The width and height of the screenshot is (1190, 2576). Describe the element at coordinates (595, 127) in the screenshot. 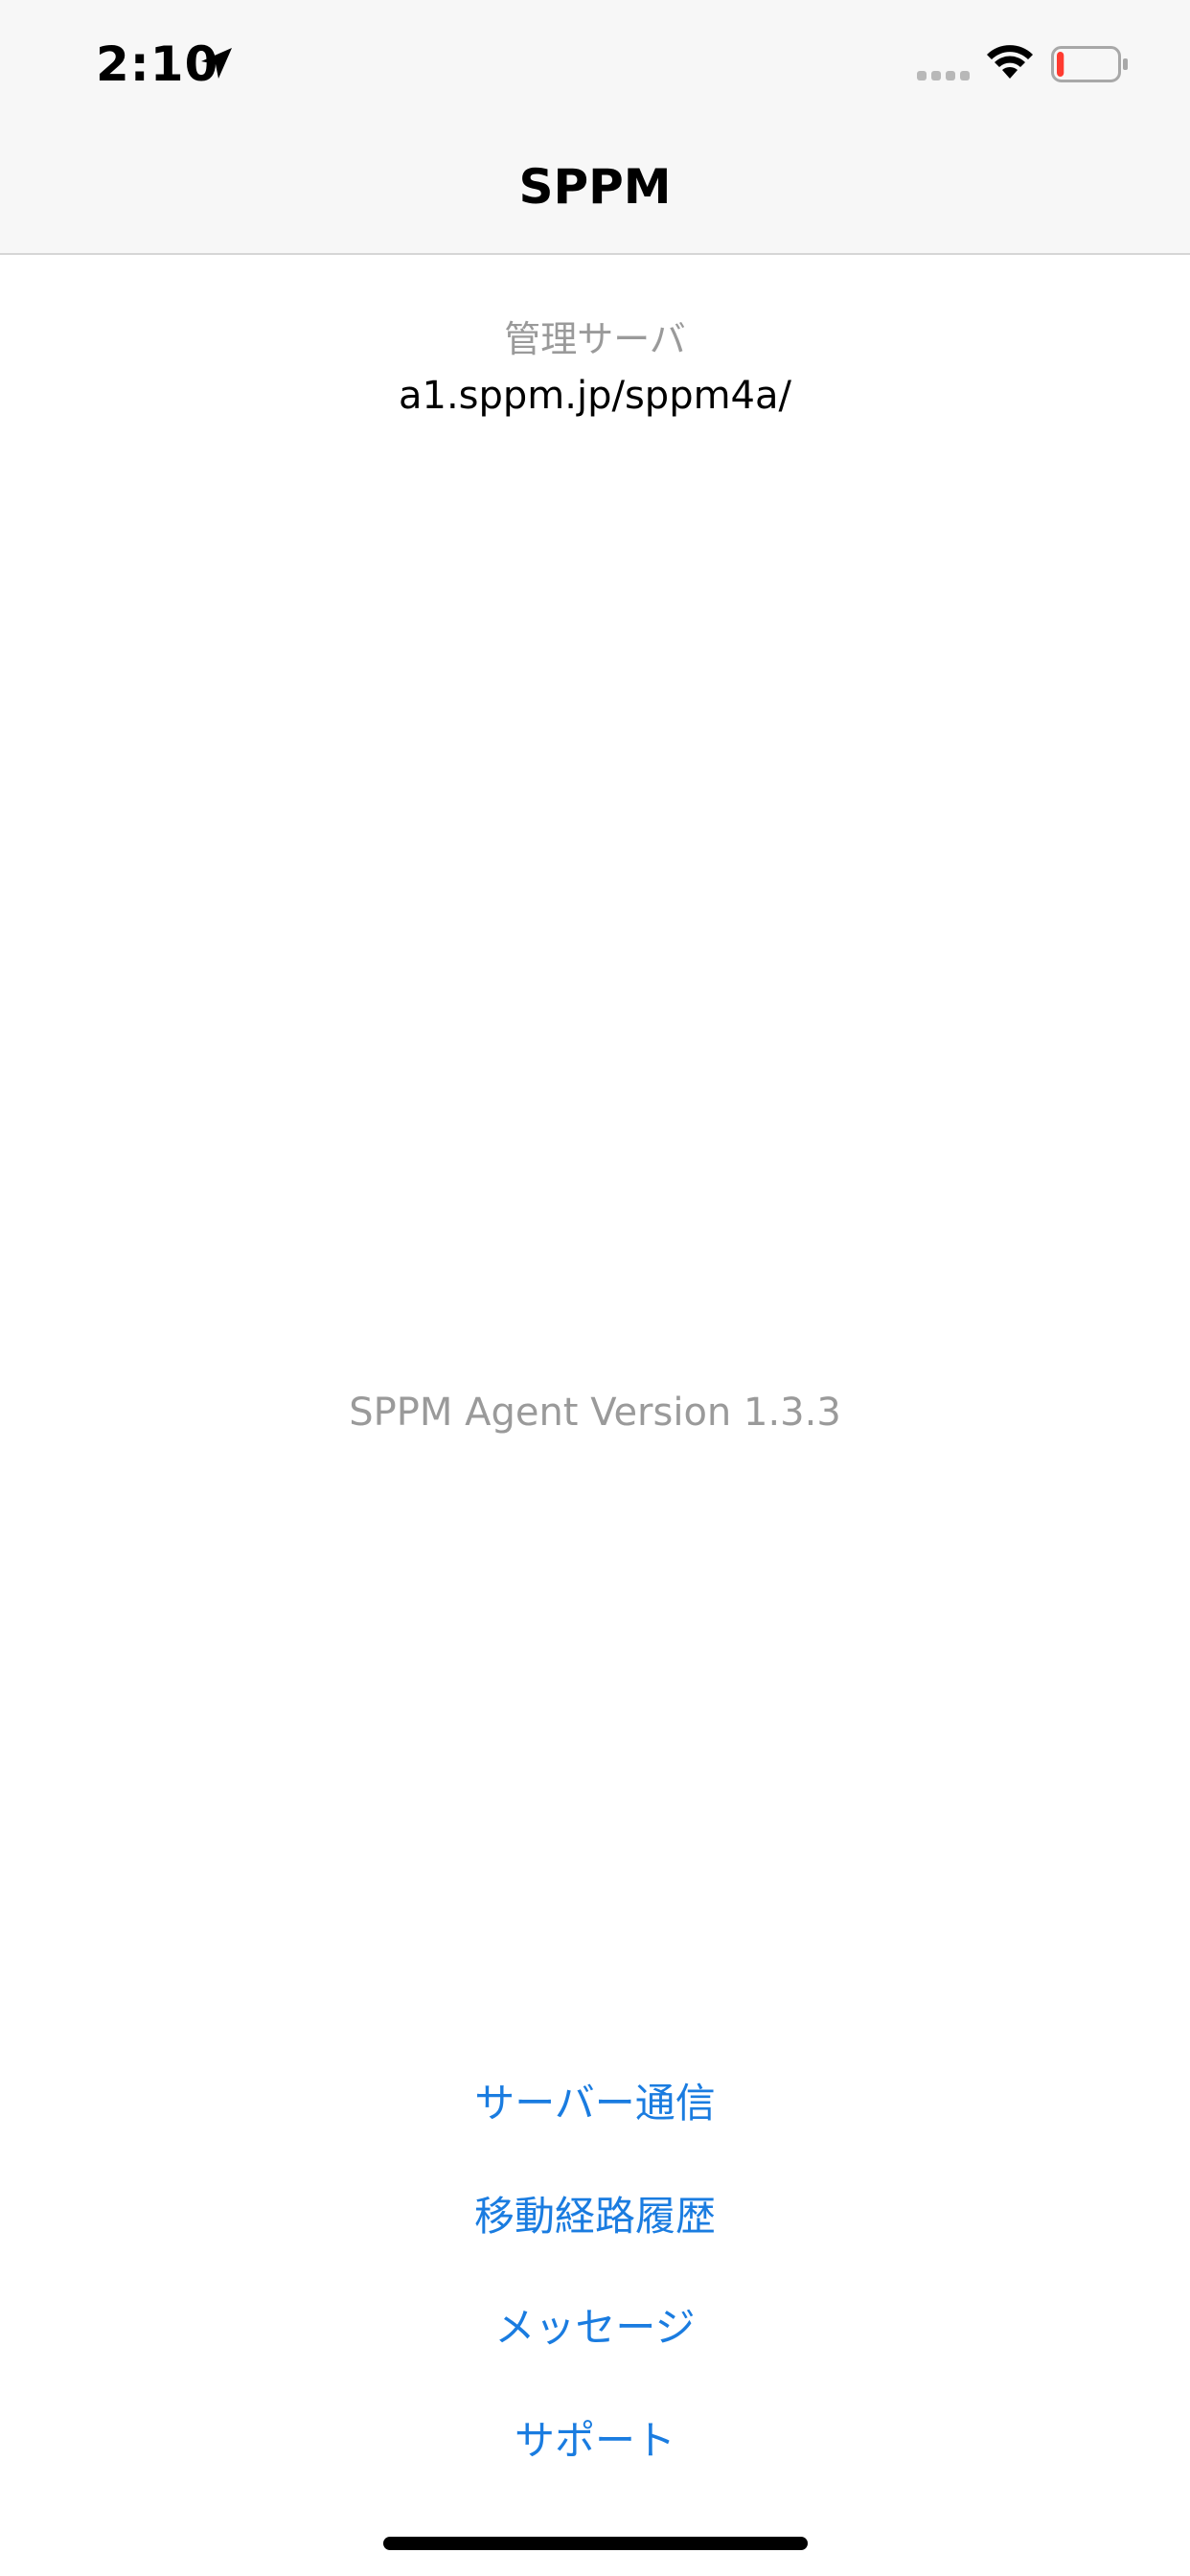

I see `top-bar: 2:10 SPPM` at that location.